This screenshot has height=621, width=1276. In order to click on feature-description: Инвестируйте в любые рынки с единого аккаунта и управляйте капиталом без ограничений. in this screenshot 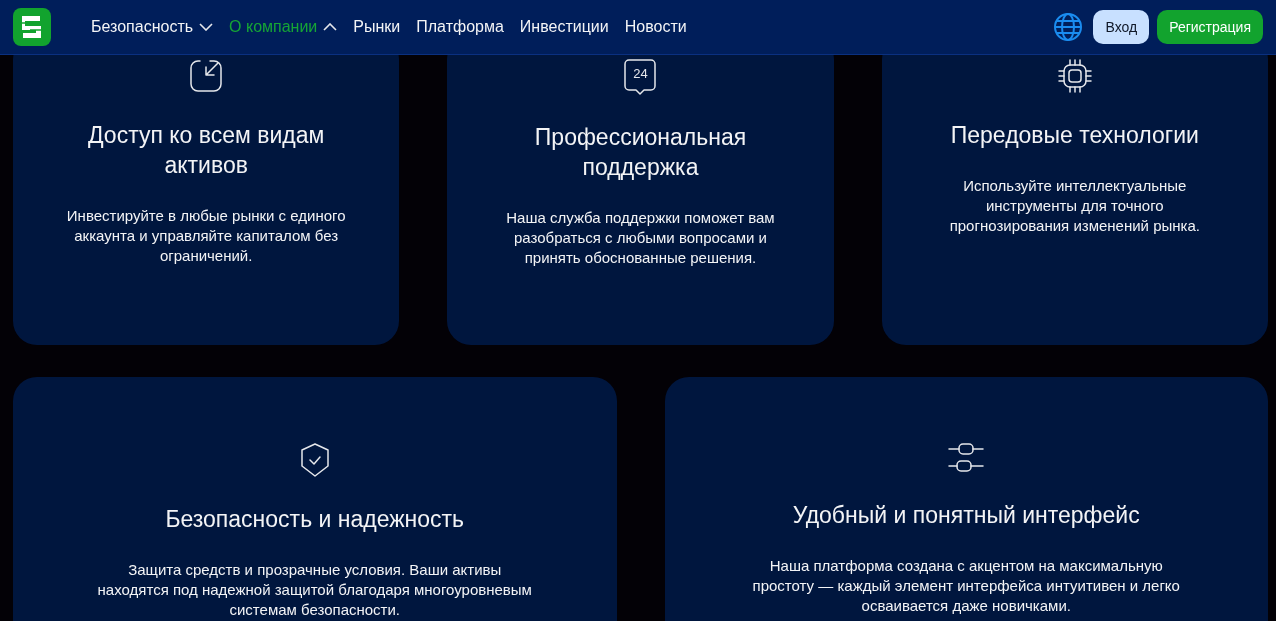, I will do `click(206, 236)`.